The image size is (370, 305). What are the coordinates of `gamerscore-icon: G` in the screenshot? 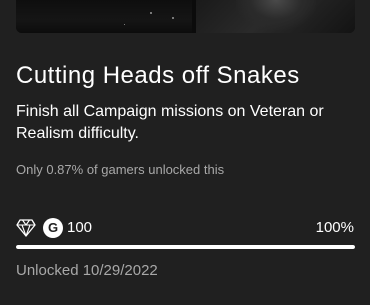 It's located at (53, 228).